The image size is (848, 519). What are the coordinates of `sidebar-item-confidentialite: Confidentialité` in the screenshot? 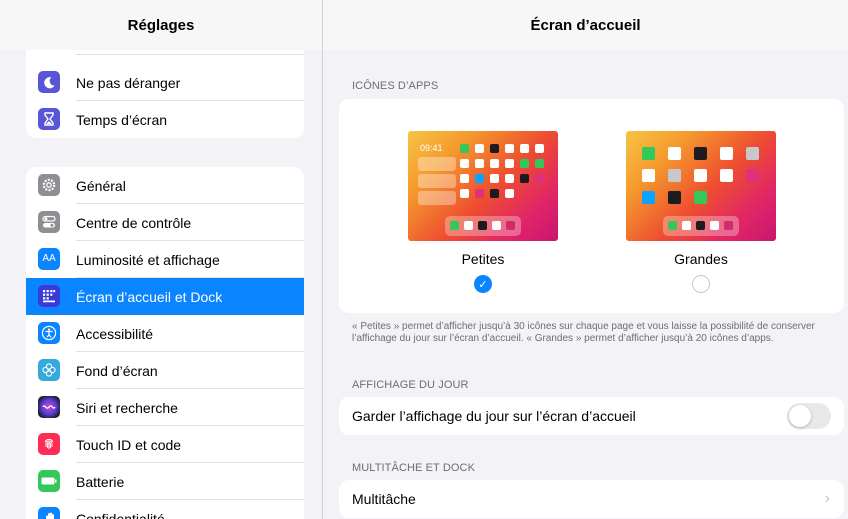 It's located at (165, 509).